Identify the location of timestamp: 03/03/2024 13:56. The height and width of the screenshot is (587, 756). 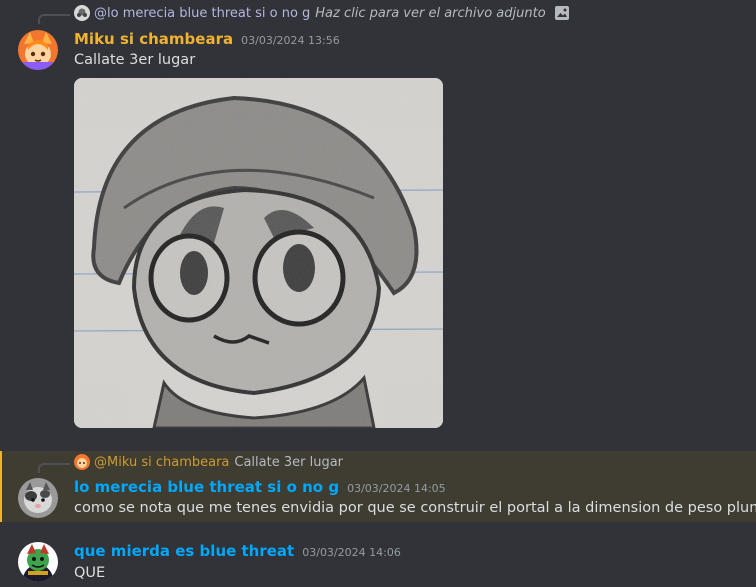
(290, 40).